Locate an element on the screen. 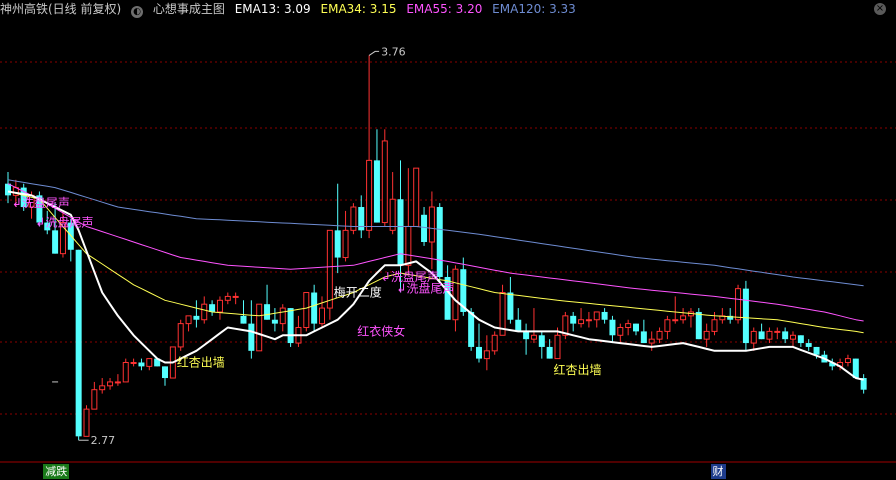  signal-label: 梅开二度 is located at coordinates (358, 291).